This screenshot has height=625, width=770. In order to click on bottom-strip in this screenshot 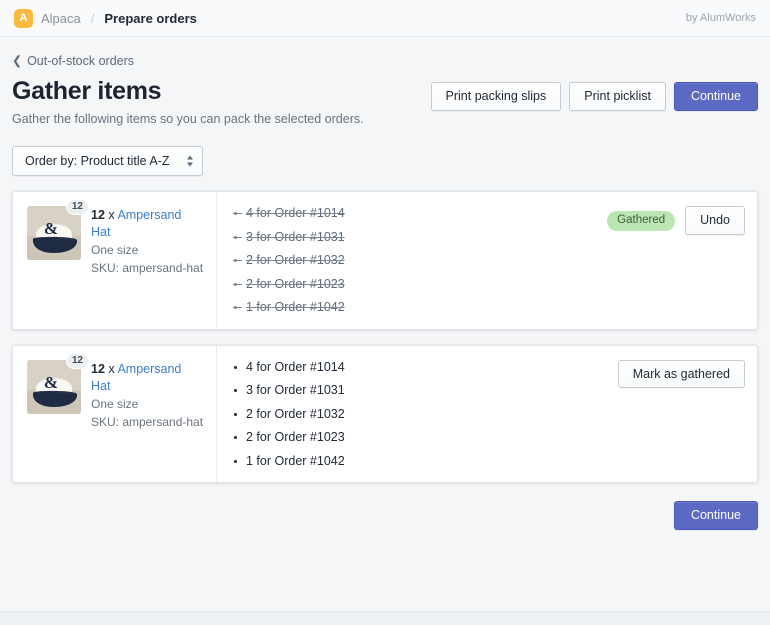, I will do `click(385, 618)`.